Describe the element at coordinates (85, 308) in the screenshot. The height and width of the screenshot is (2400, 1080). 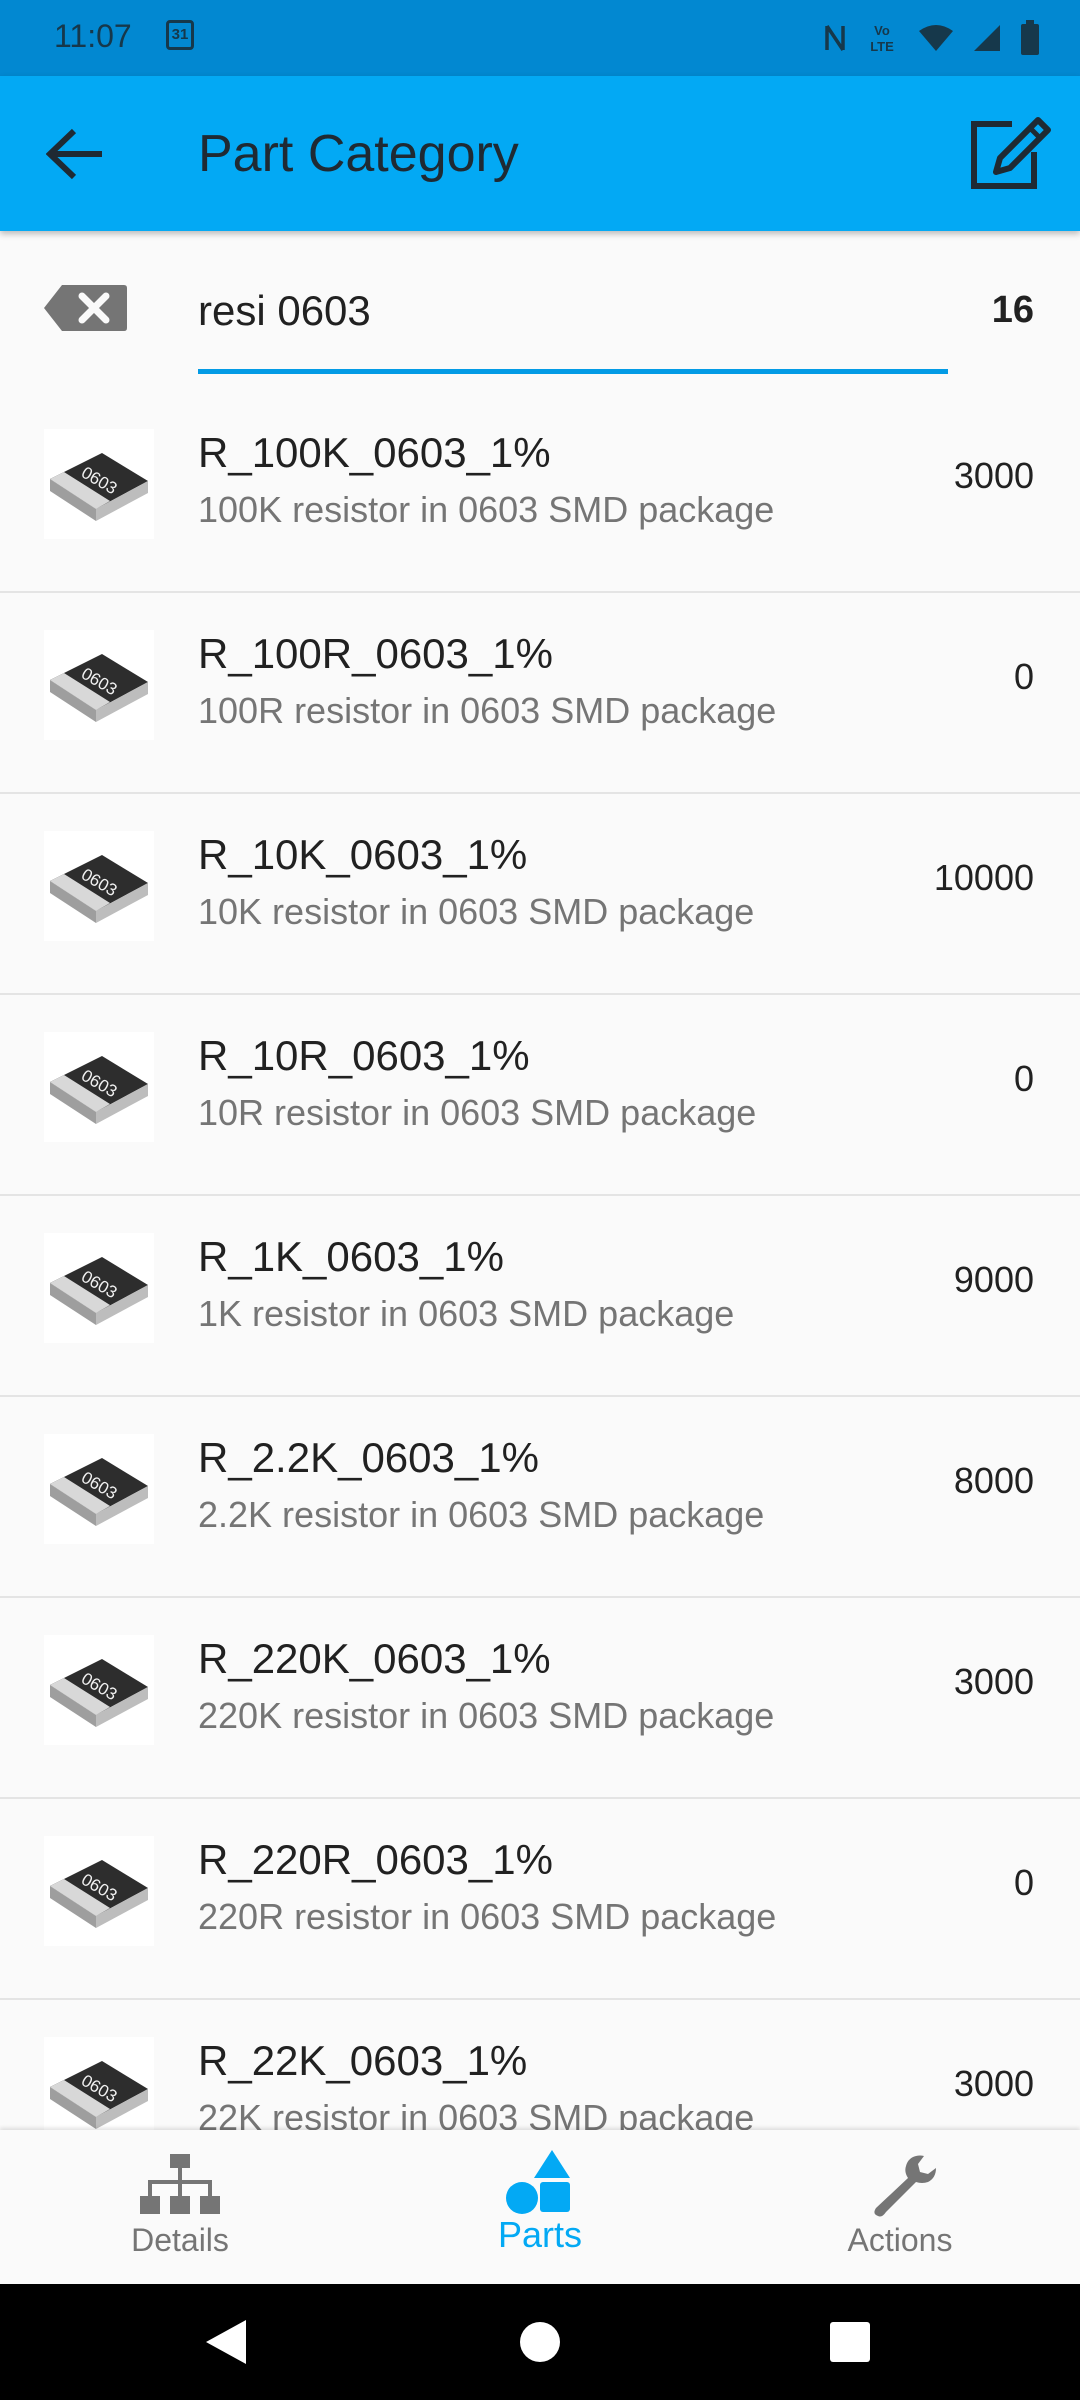
I see `backspace-clear-icon` at that location.